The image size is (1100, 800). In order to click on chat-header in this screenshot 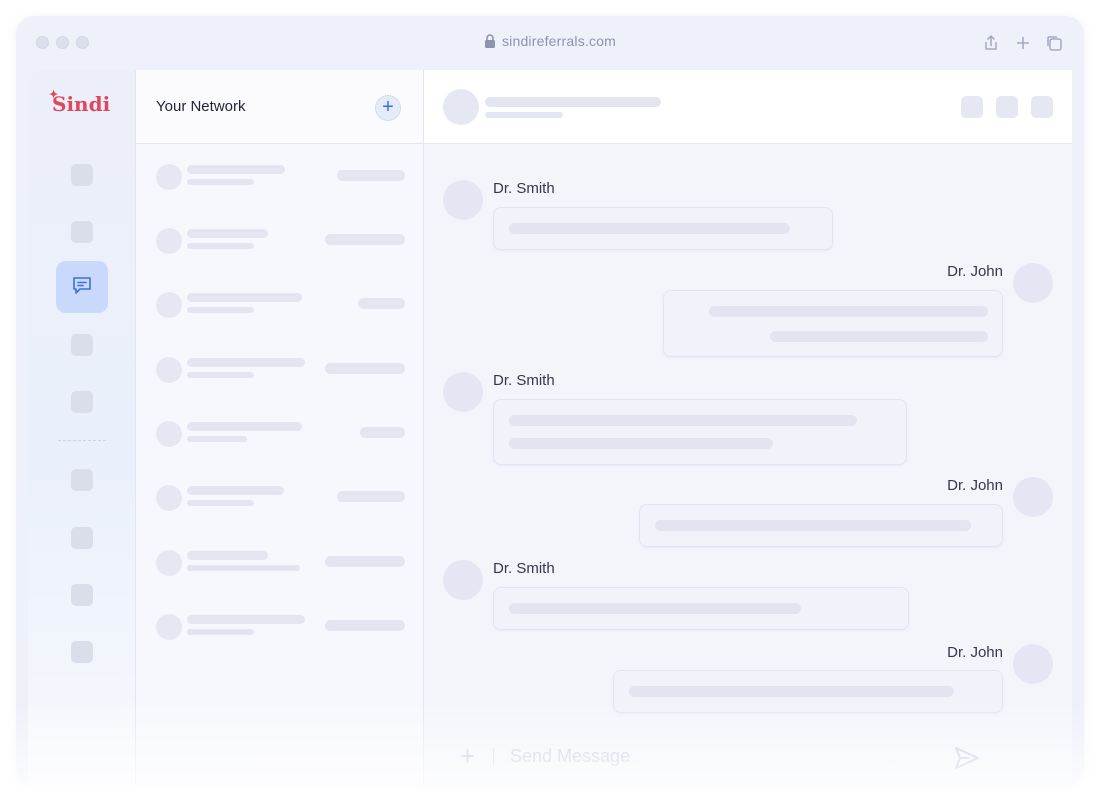, I will do `click(748, 107)`.